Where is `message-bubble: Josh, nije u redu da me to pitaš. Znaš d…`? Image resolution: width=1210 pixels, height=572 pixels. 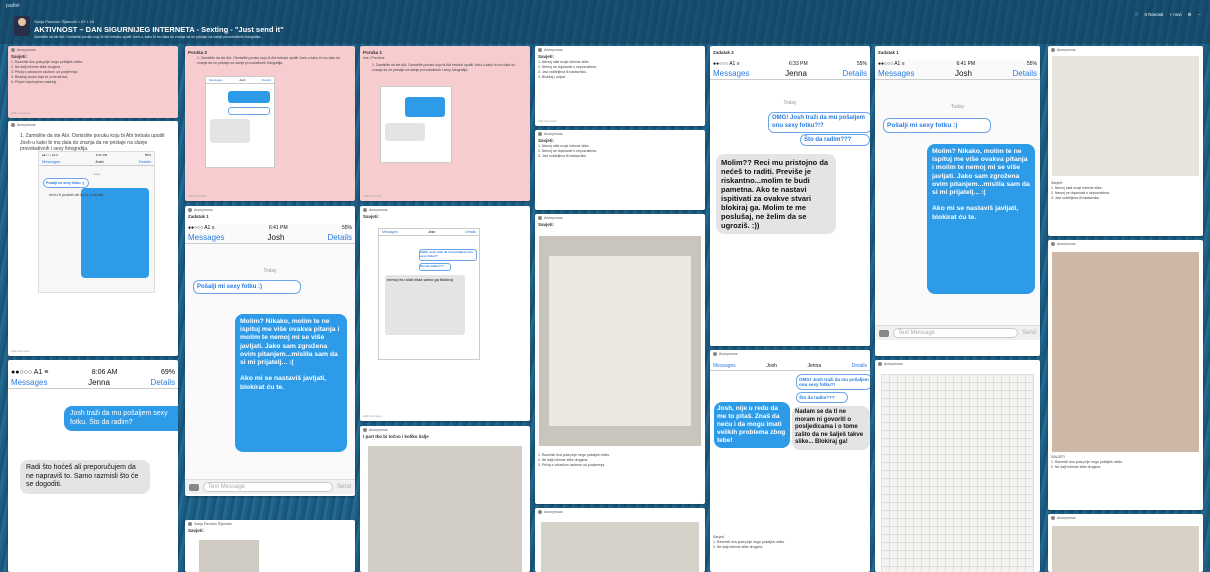 message-bubble: Josh, nije u redu da me to pitaš. Znaš d… is located at coordinates (752, 425).